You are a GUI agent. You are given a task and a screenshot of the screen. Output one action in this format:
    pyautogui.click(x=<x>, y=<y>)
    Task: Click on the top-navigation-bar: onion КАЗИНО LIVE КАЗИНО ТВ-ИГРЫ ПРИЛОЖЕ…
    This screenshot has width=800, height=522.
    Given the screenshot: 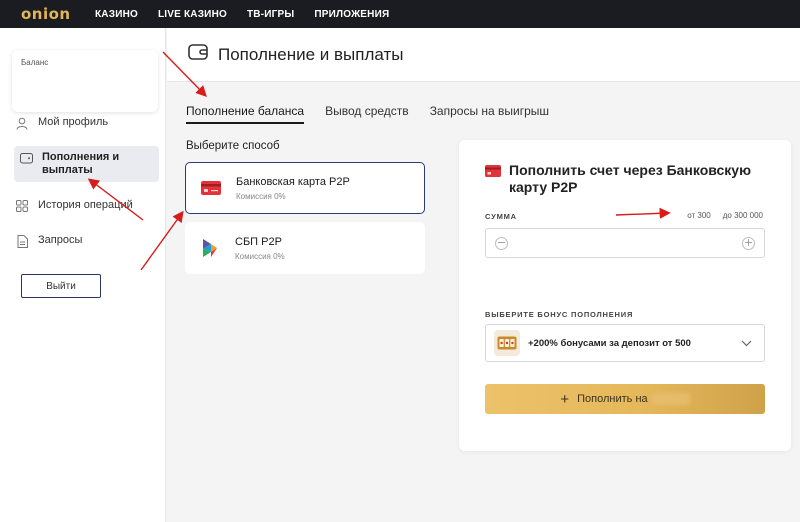 What is the action you would take?
    pyautogui.click(x=400, y=14)
    